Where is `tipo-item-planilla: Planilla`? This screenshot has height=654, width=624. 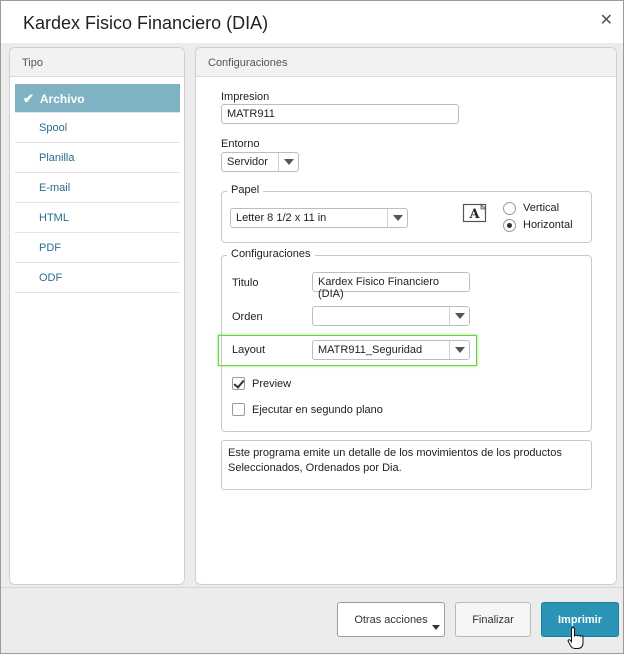
tipo-item-planilla: Planilla is located at coordinates (97, 158).